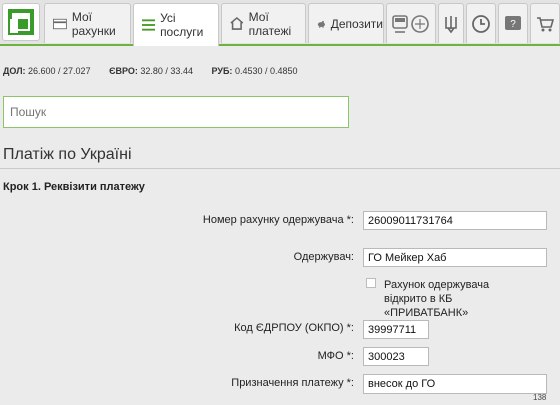 Image resolution: width=560 pixels, height=405 pixels. I want to click on character-counter: 138, so click(540, 397).